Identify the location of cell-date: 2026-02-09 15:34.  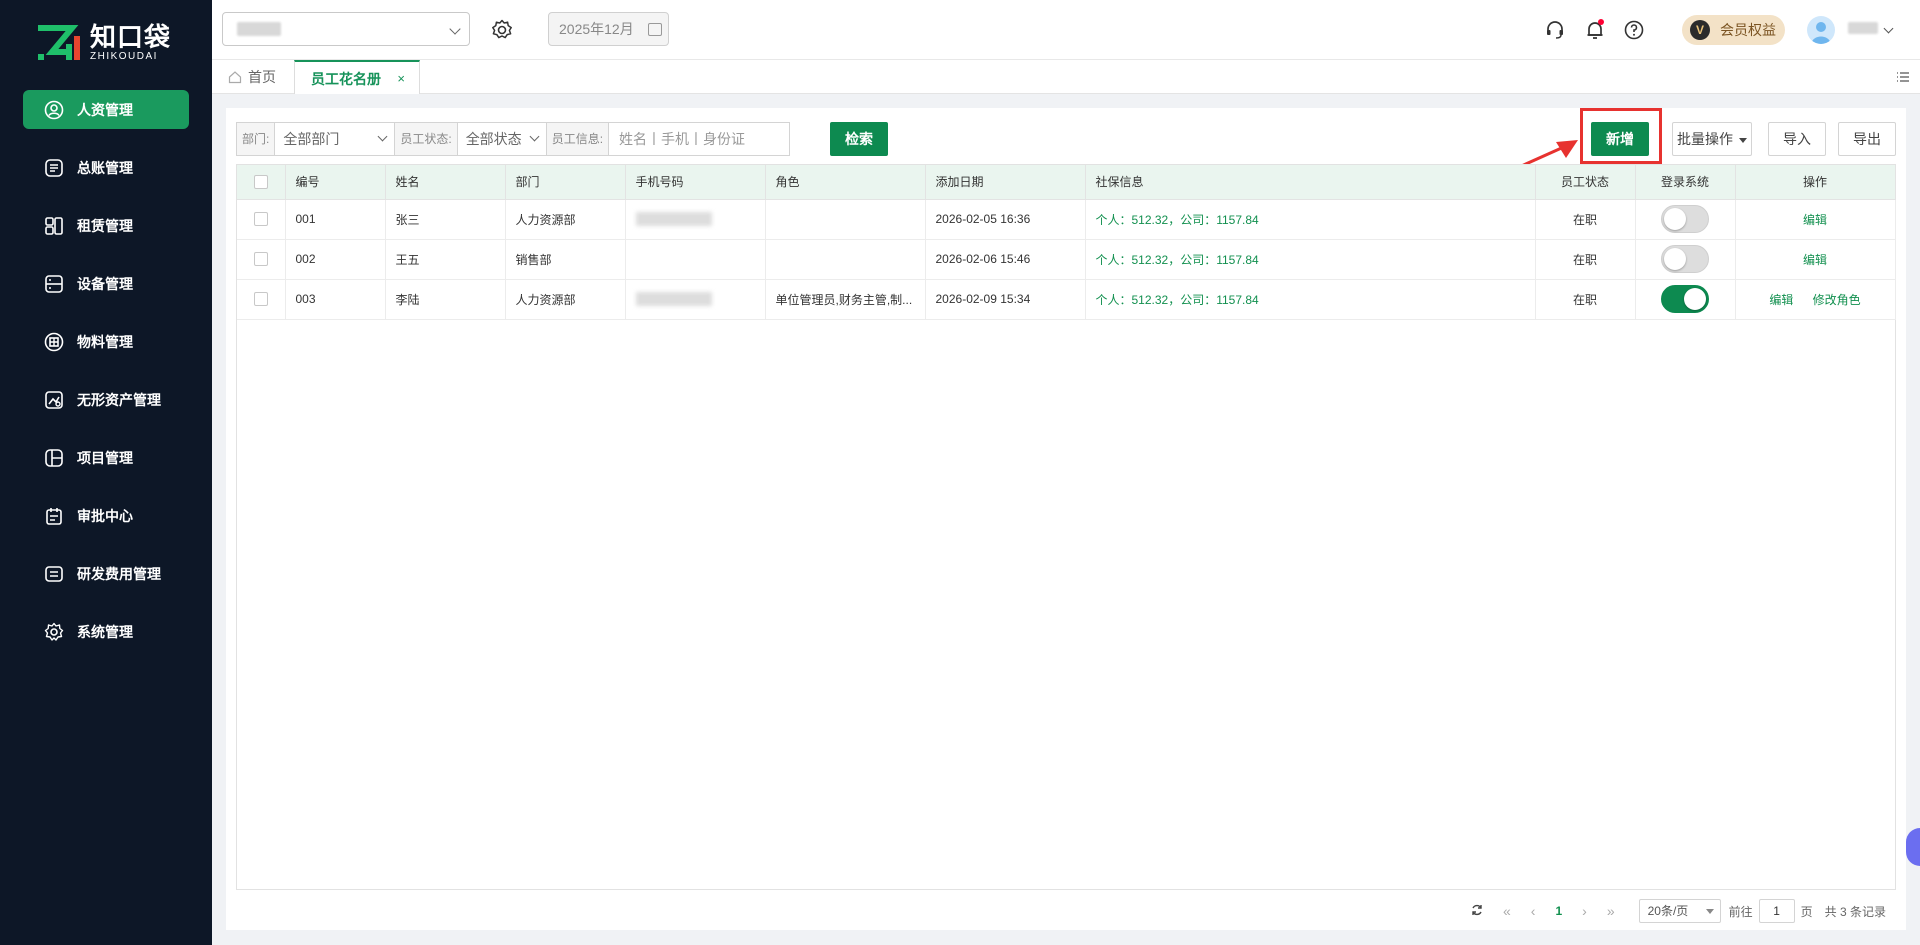
(1005, 299).